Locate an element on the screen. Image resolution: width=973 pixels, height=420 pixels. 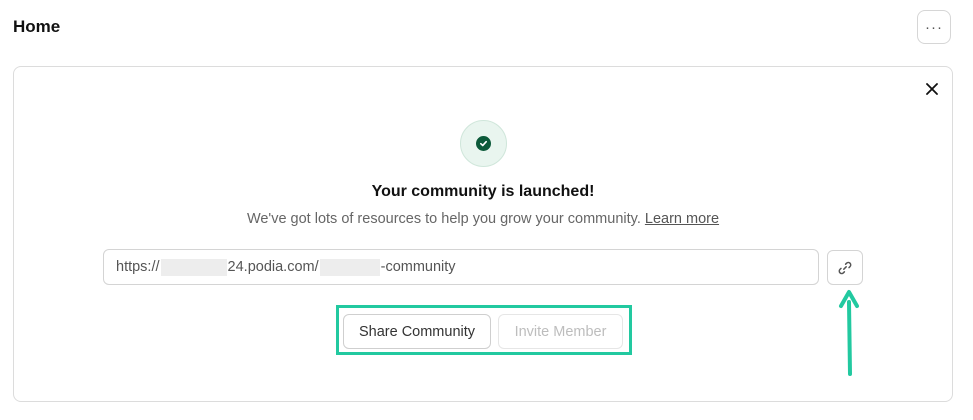
arrow-annotation is located at coordinates (849, 333).